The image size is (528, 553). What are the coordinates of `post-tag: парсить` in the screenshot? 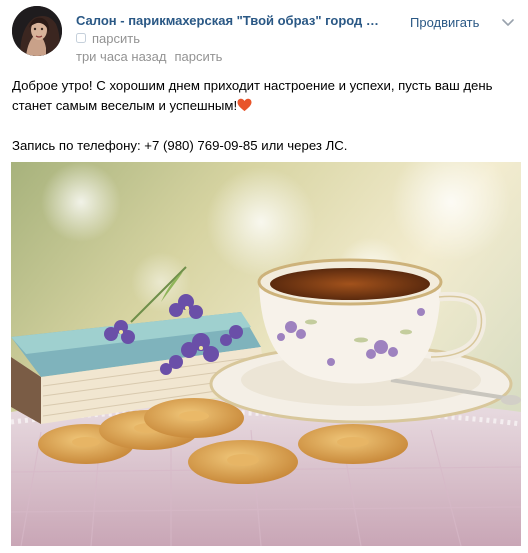 It's located at (116, 38).